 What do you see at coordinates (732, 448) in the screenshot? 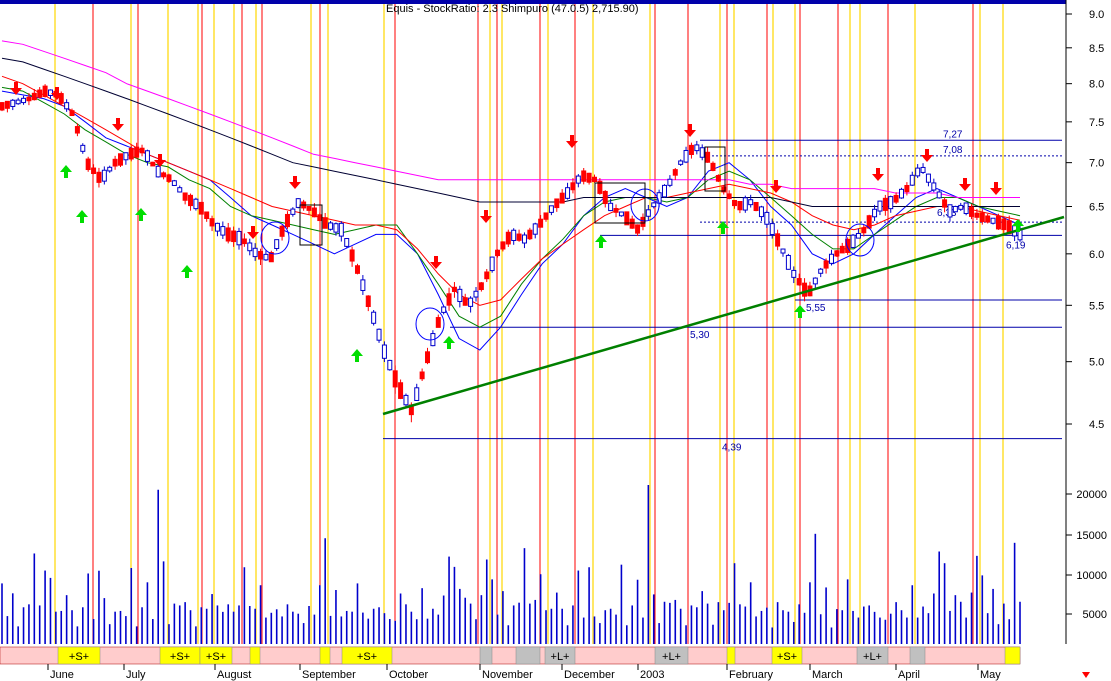
I see `level-label: 4,39` at bounding box center [732, 448].